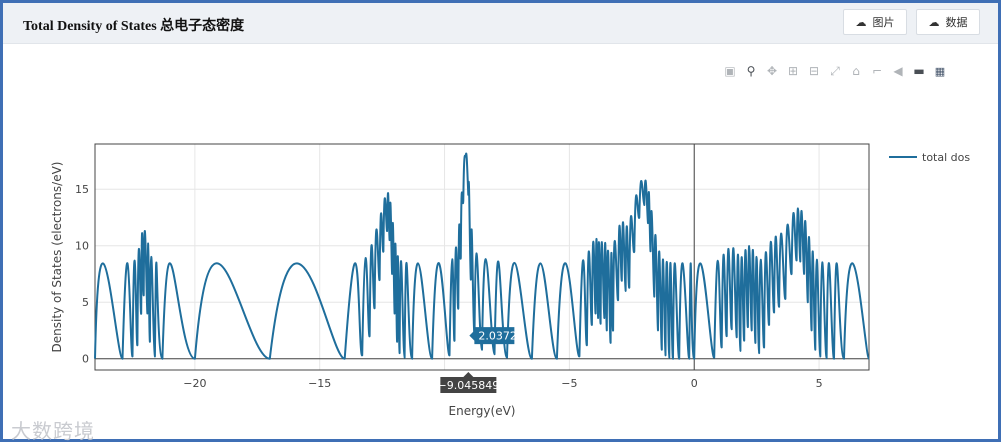 The image size is (1001, 444). I want to click on y-tick-labels: 0 5 10 15, so click(82, 274).